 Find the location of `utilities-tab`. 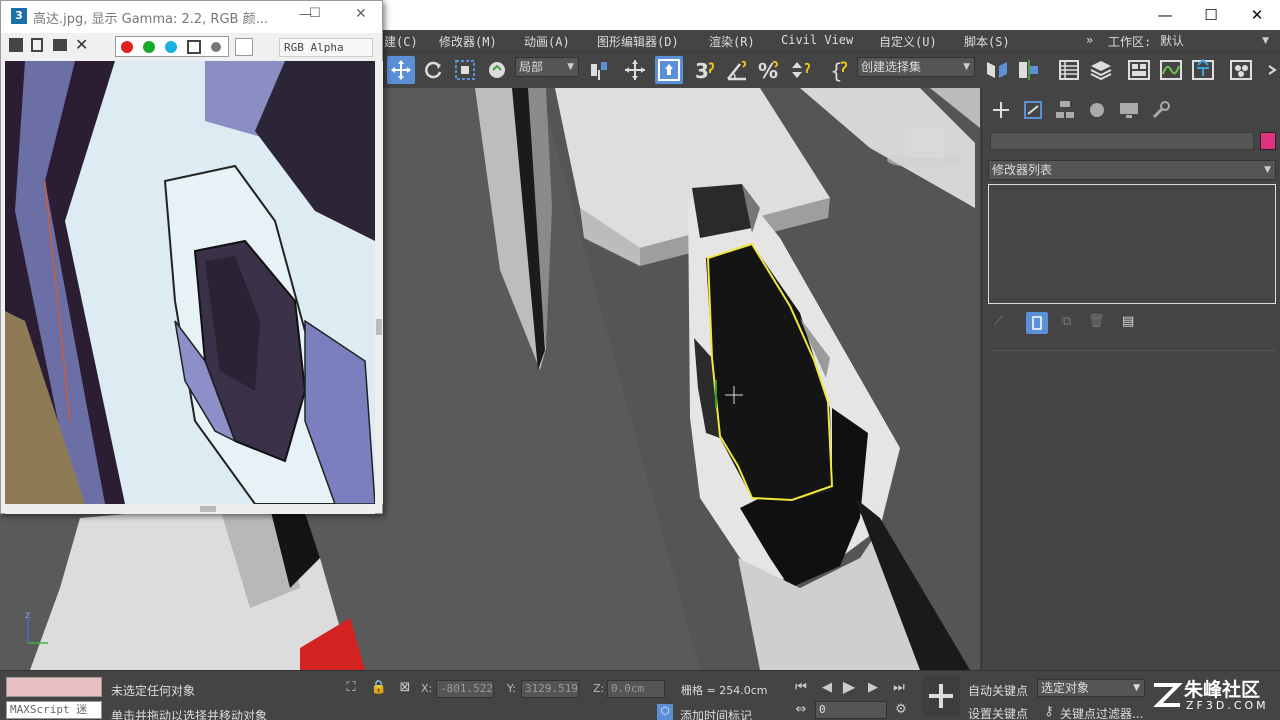

utilities-tab is located at coordinates (1161, 110).